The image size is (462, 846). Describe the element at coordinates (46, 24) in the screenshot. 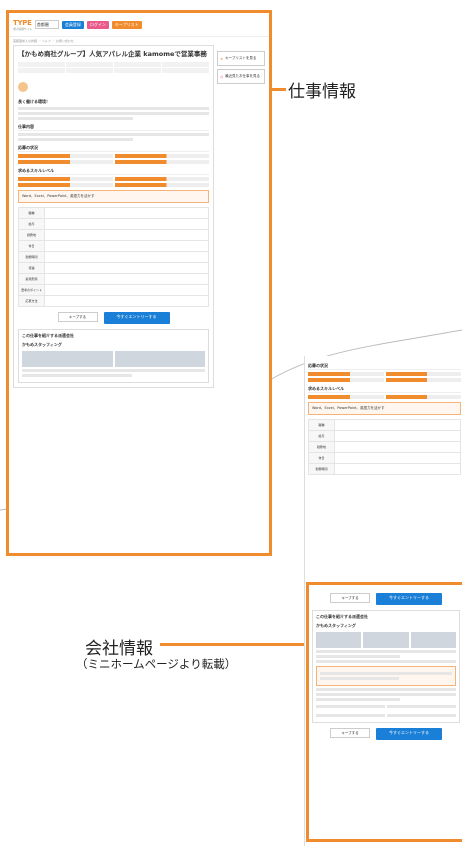

I see `area-select: 首都圏` at that location.